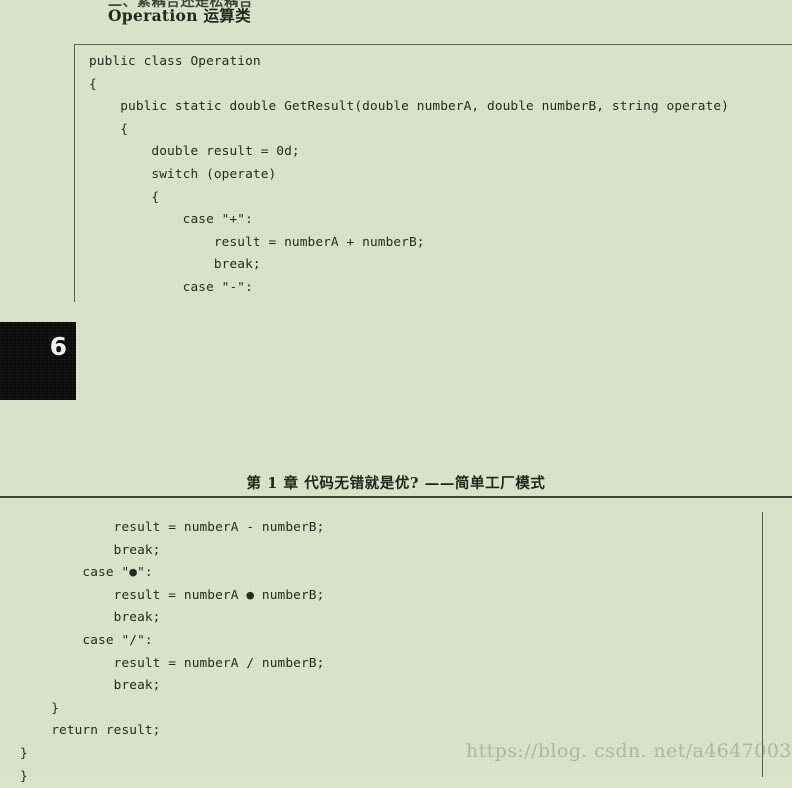  What do you see at coordinates (38, 361) in the screenshot?
I see `page-tab-marker: 6` at bounding box center [38, 361].